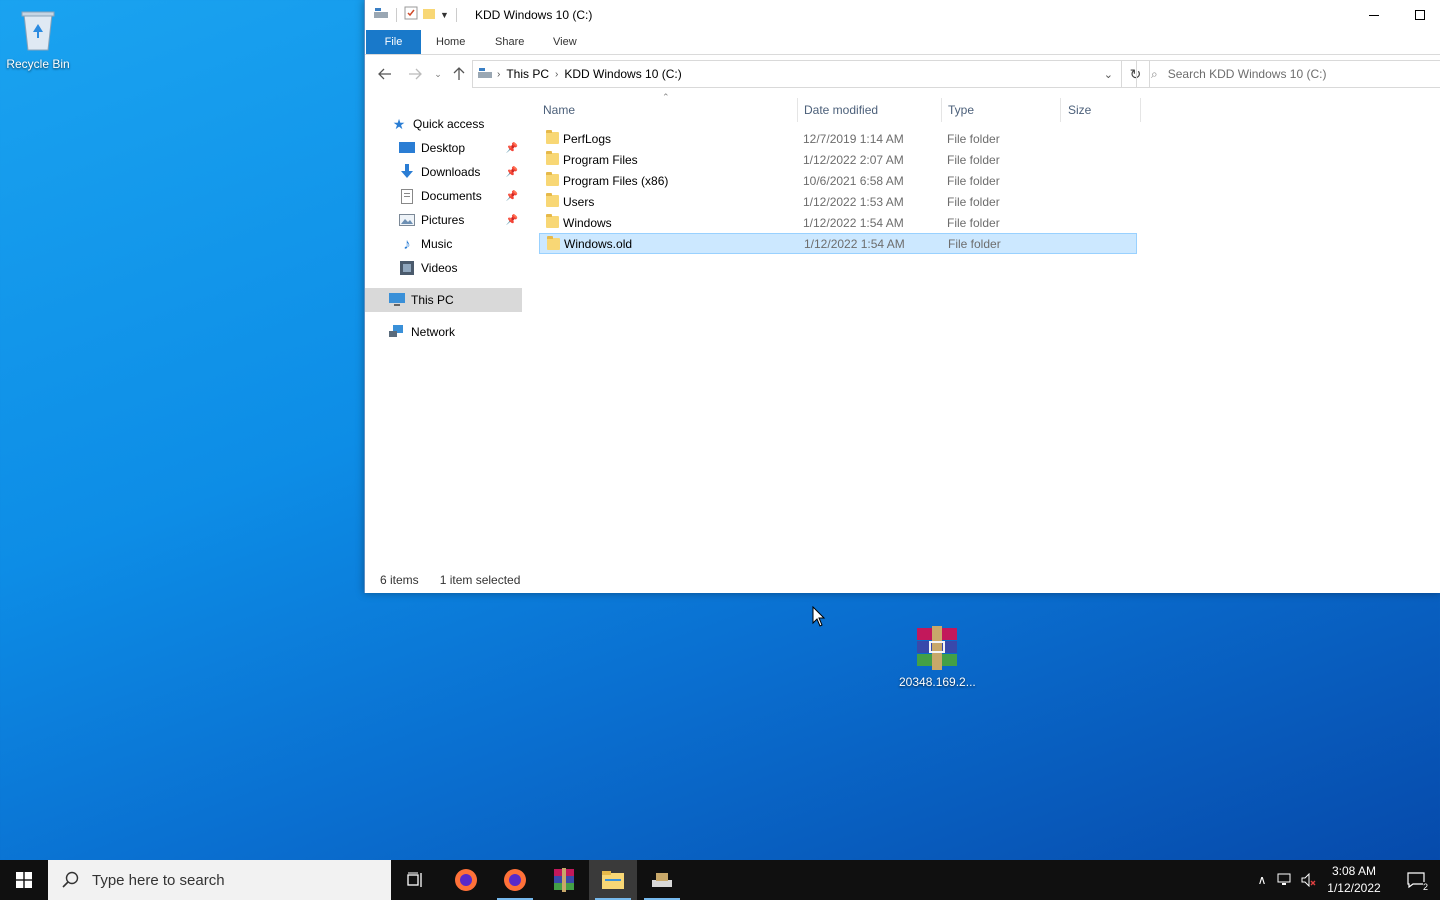 This screenshot has height=900, width=1440. What do you see at coordinates (1354, 880) in the screenshot?
I see `clock: 3:08 AM 1/12/2022` at bounding box center [1354, 880].